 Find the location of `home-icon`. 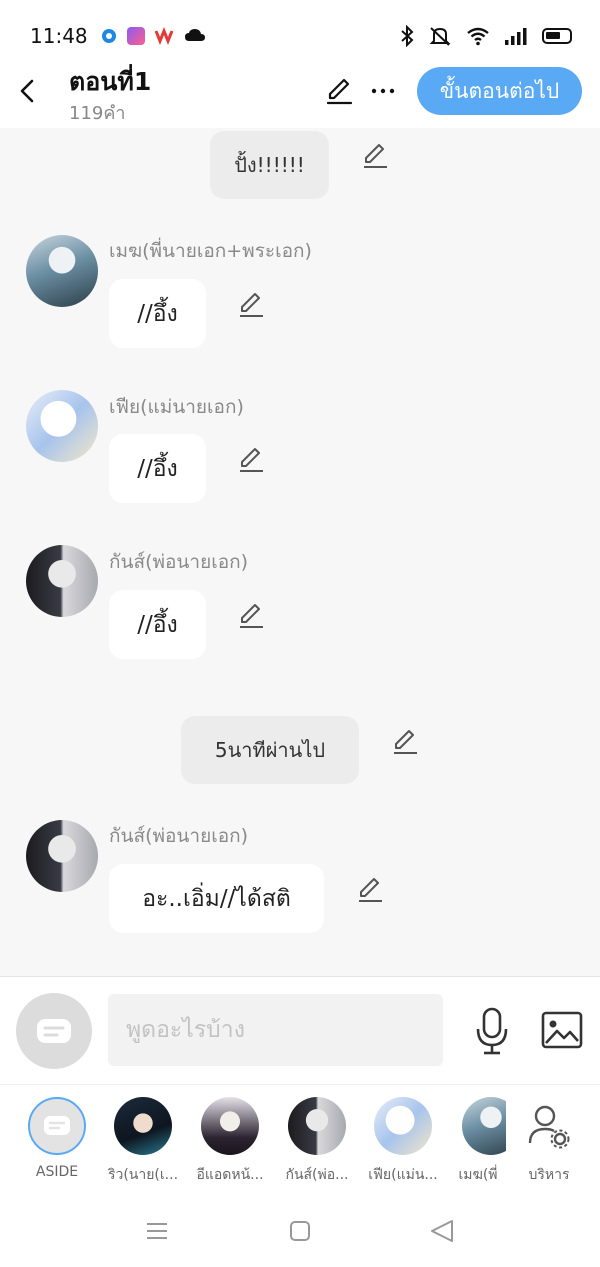

home-icon is located at coordinates (300, 1231).